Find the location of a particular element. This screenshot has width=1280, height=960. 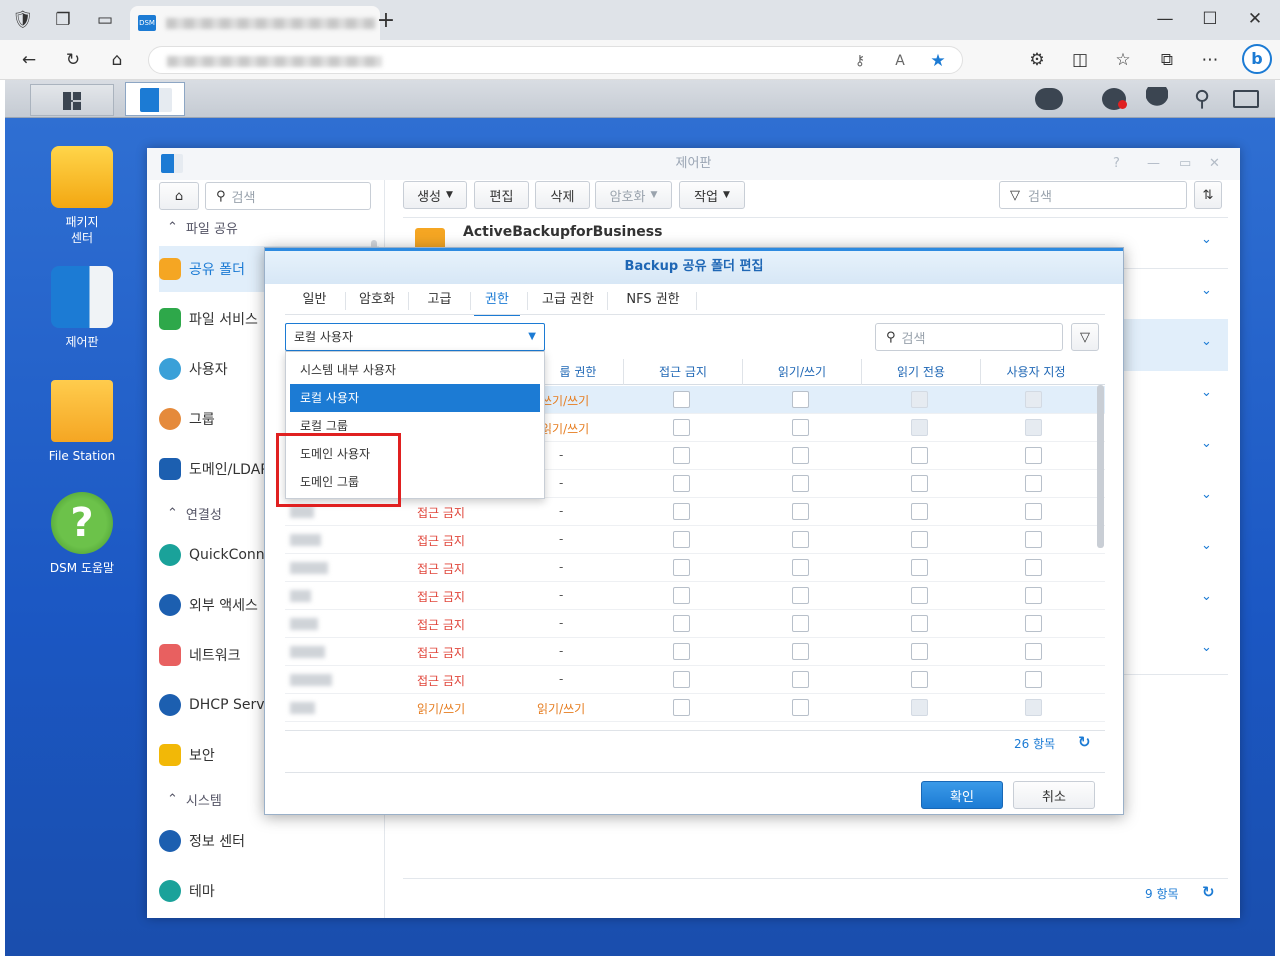

tab-nfs-permissions: NFS 권한 is located at coordinates (653, 300).